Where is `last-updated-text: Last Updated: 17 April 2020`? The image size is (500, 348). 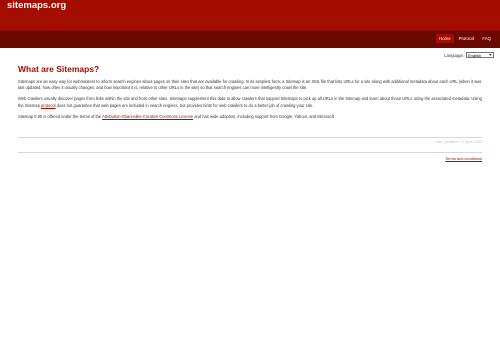
last-updated-text: Last Updated: 17 April 2020 is located at coordinates (458, 142).